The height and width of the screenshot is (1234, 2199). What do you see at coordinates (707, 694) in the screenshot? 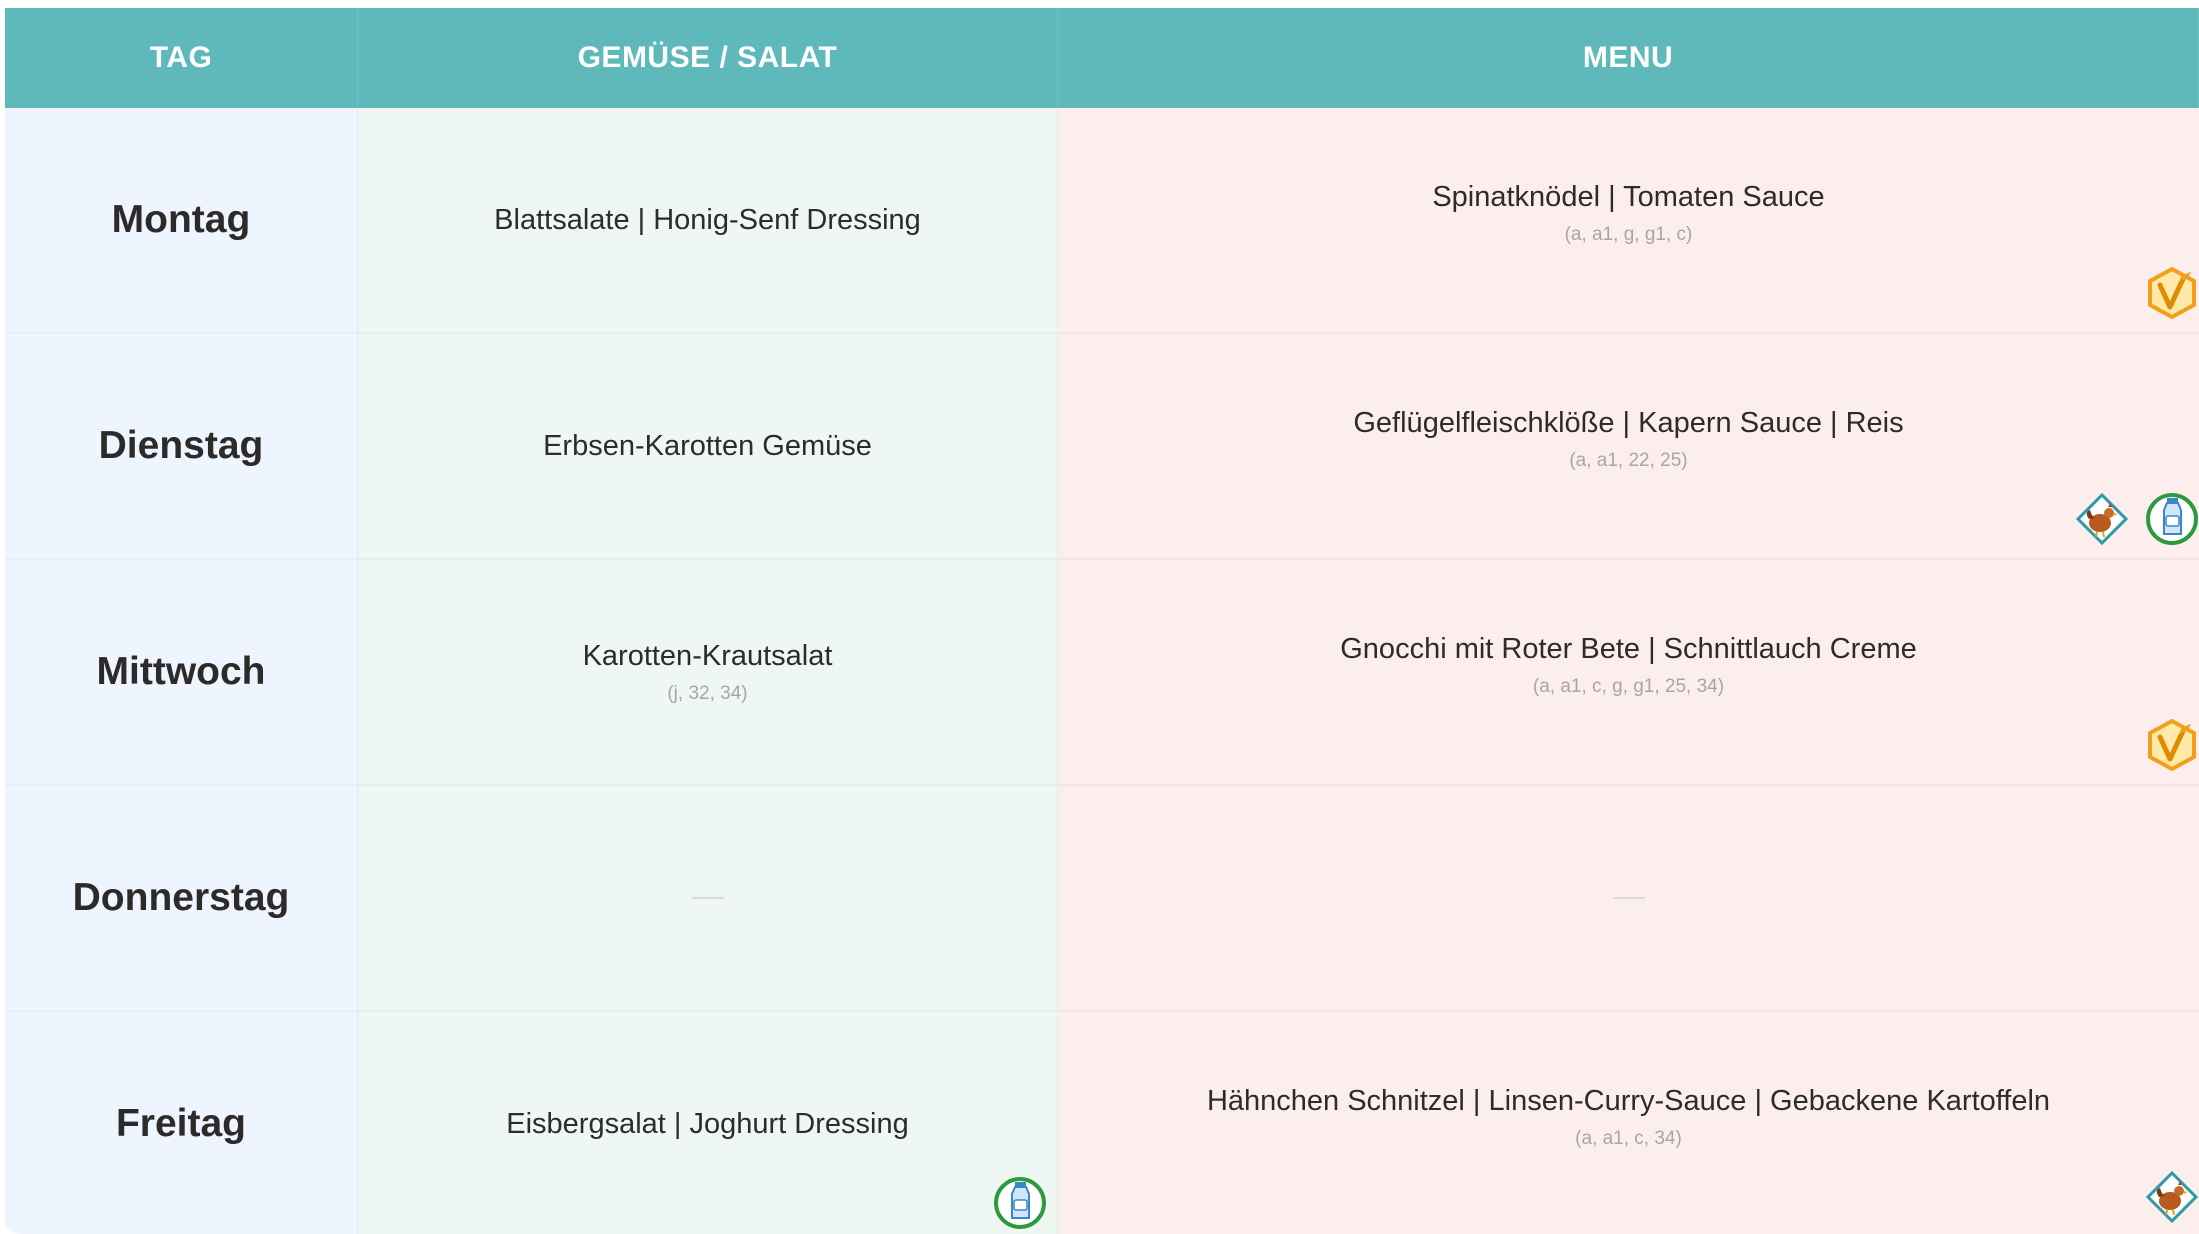
I see `veg-allergens: (j, 32, 34)` at bounding box center [707, 694].